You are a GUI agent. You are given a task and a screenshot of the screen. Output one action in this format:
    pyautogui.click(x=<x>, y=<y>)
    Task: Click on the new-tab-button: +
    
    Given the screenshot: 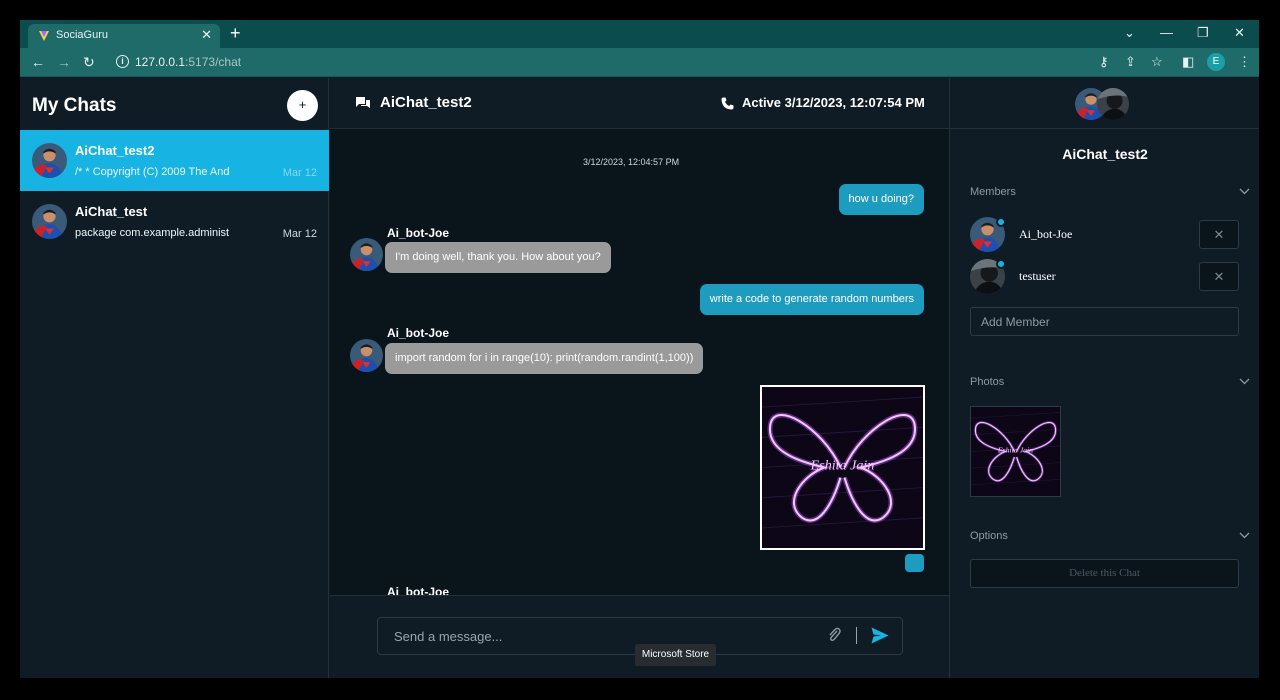 What is the action you would take?
    pyautogui.click(x=235, y=33)
    